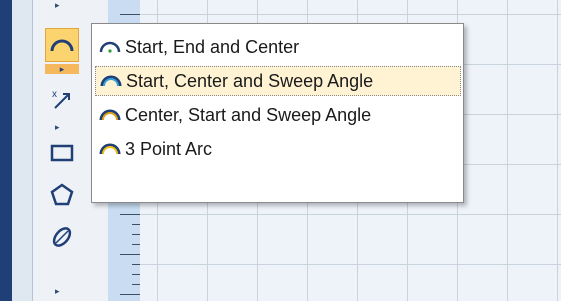  Describe the element at coordinates (250, 80) in the screenshot. I see `menu-item-label: Start, Center and Sweep Angle` at that location.